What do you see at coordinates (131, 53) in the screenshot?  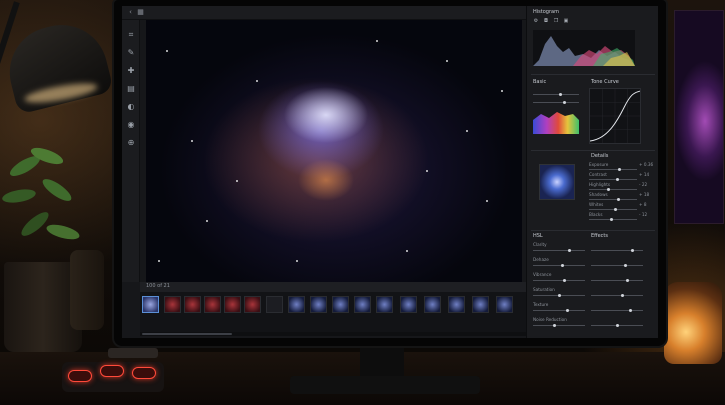 I see `brush-icon: ✎` at bounding box center [131, 53].